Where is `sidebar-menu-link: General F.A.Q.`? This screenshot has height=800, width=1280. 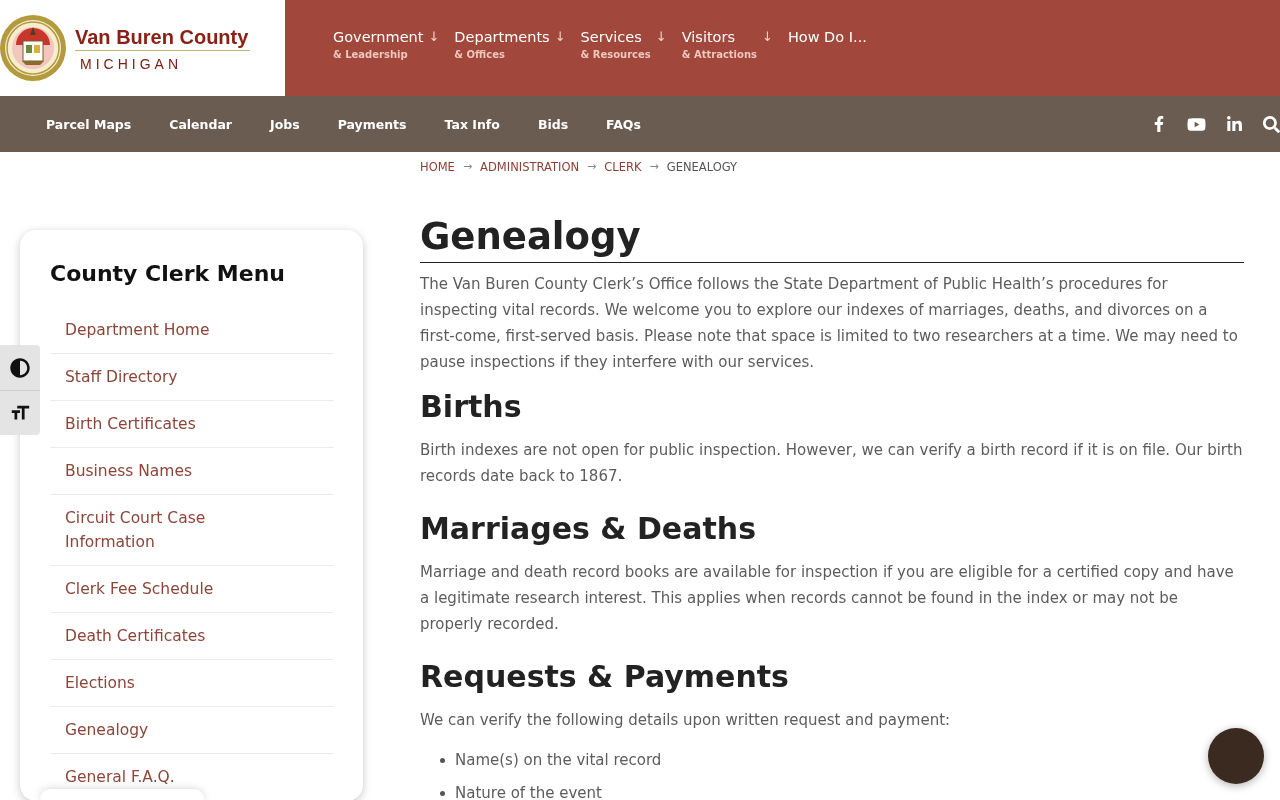 sidebar-menu-link: General F.A.Q. is located at coordinates (175, 777).